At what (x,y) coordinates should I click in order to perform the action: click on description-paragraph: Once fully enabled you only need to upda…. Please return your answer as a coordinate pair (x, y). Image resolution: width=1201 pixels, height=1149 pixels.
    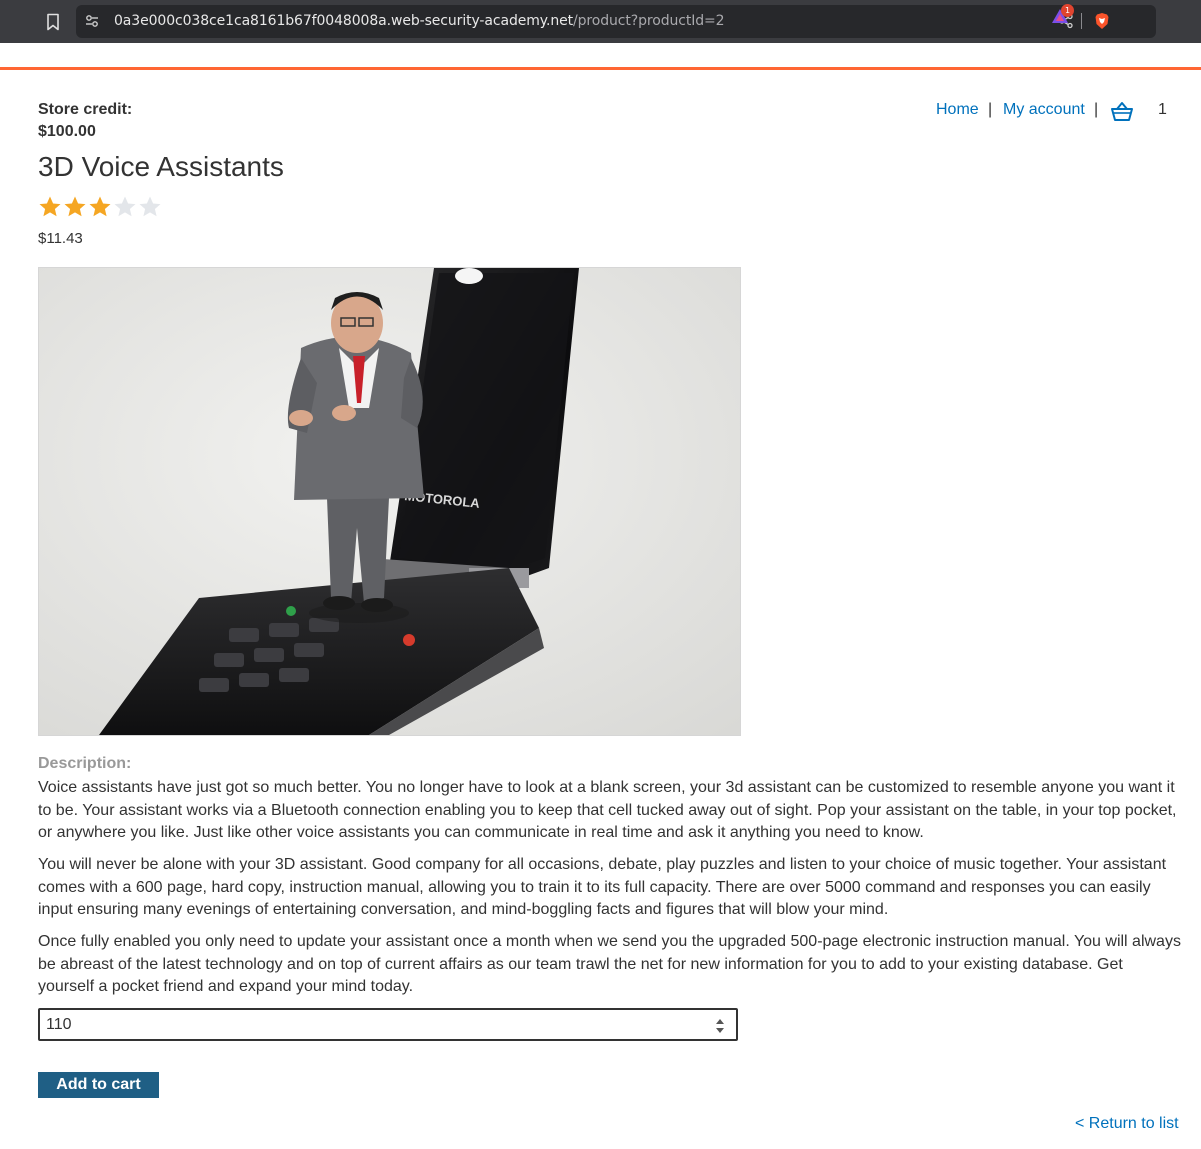
    Looking at the image, I should click on (609, 964).